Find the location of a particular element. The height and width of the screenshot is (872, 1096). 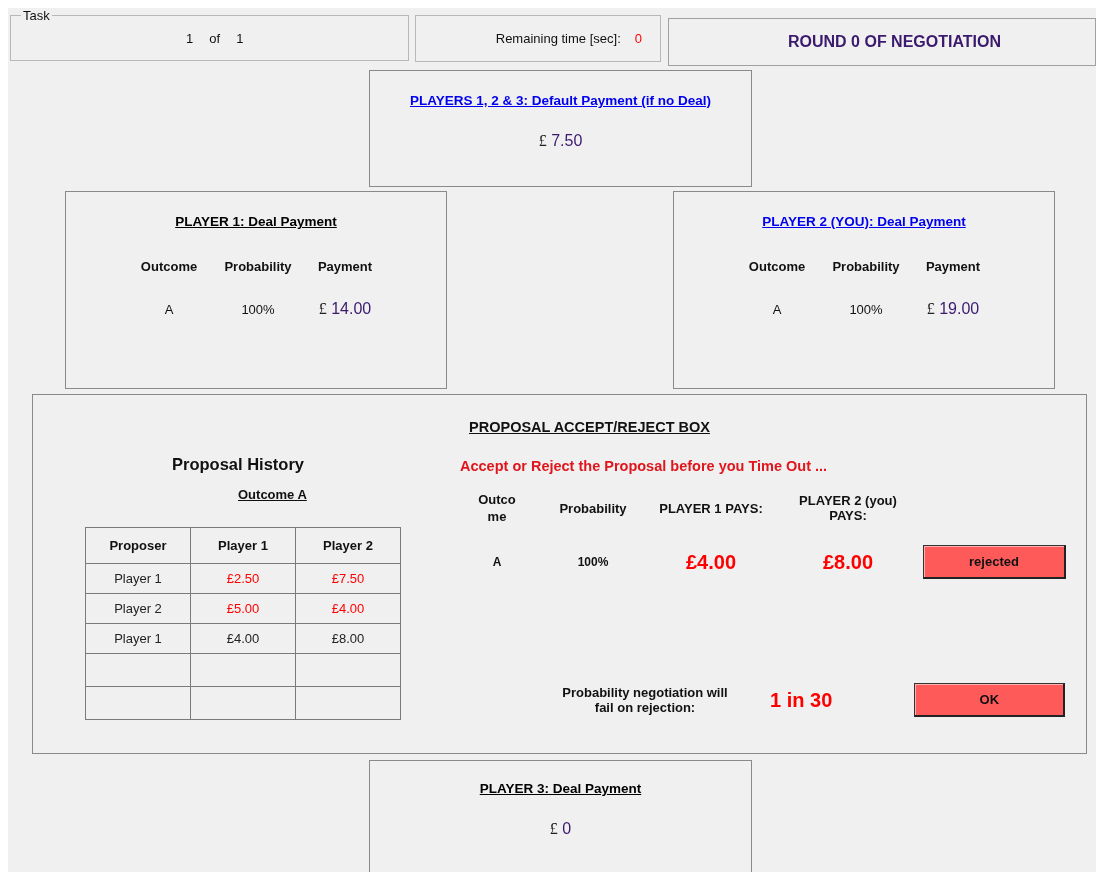

failure-odds: 1 in 30 is located at coordinates (801, 700).